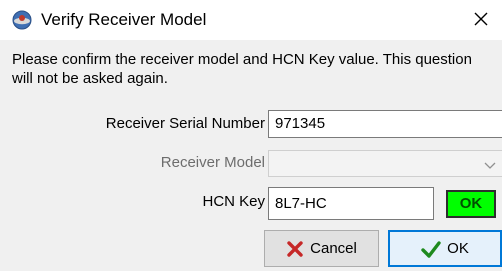 The width and height of the screenshot is (502, 271). I want to click on ok-button: OK, so click(445, 248).